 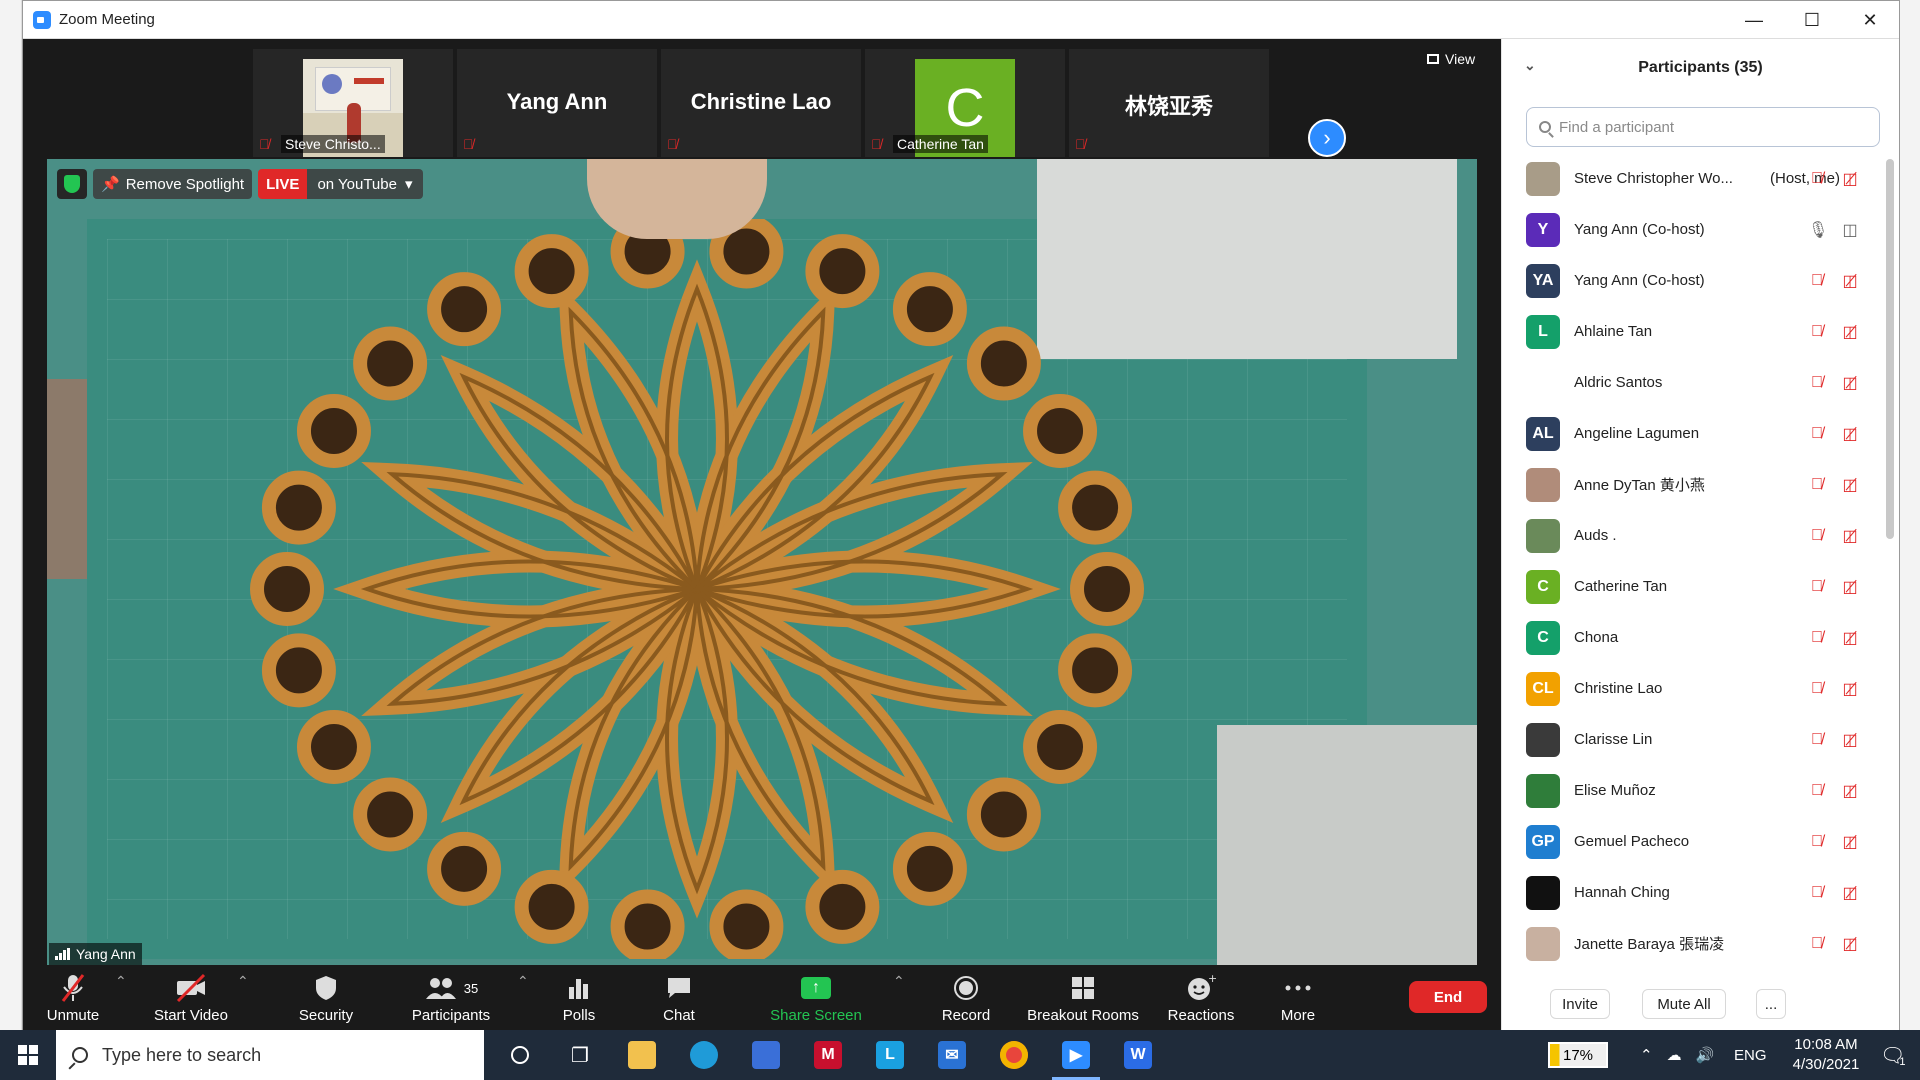 I want to click on end-meeting-button: End, so click(x=1448, y=997).